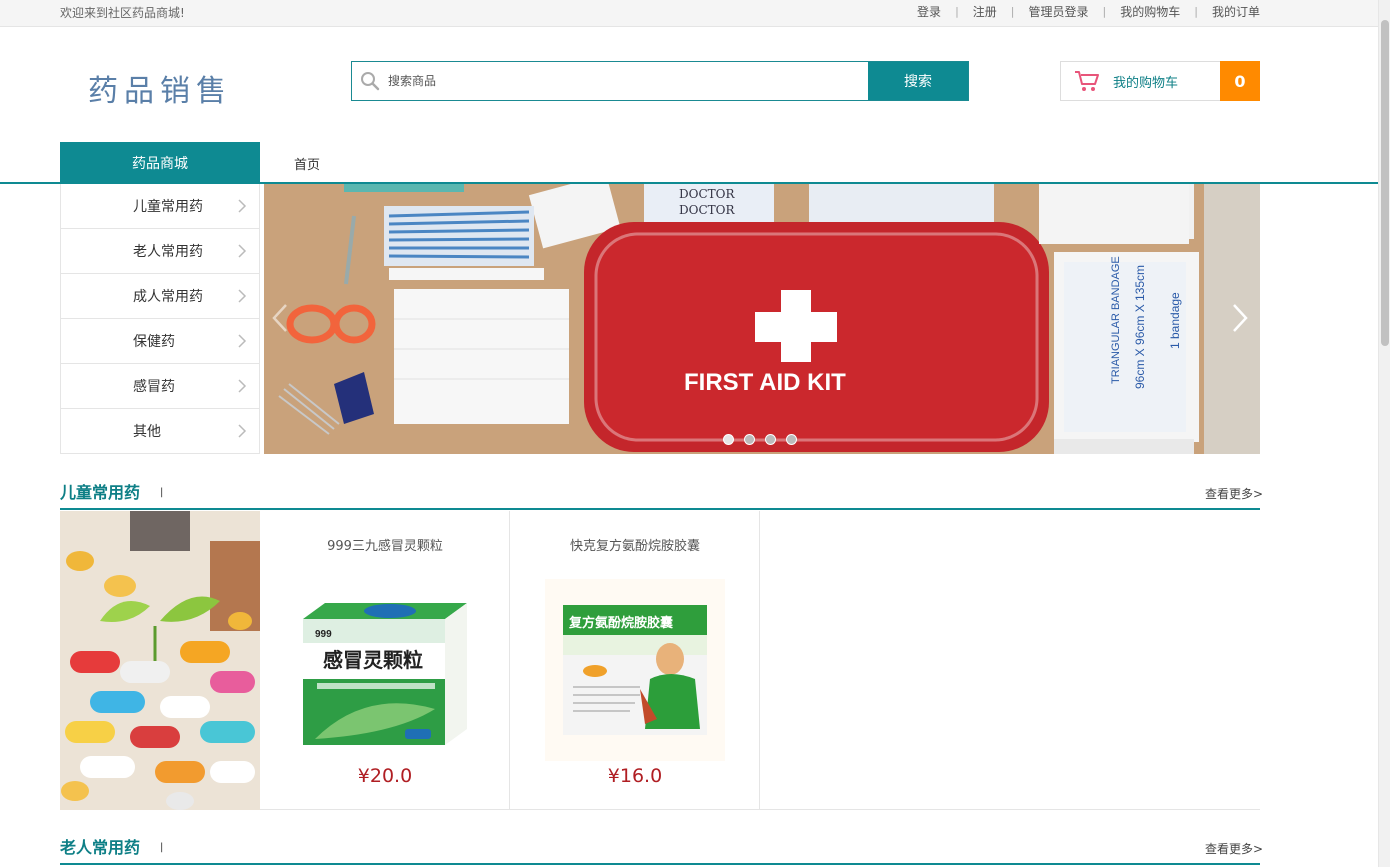 This screenshot has height=867, width=1390. I want to click on category-item-adult: 成人常用药, so click(160, 296).